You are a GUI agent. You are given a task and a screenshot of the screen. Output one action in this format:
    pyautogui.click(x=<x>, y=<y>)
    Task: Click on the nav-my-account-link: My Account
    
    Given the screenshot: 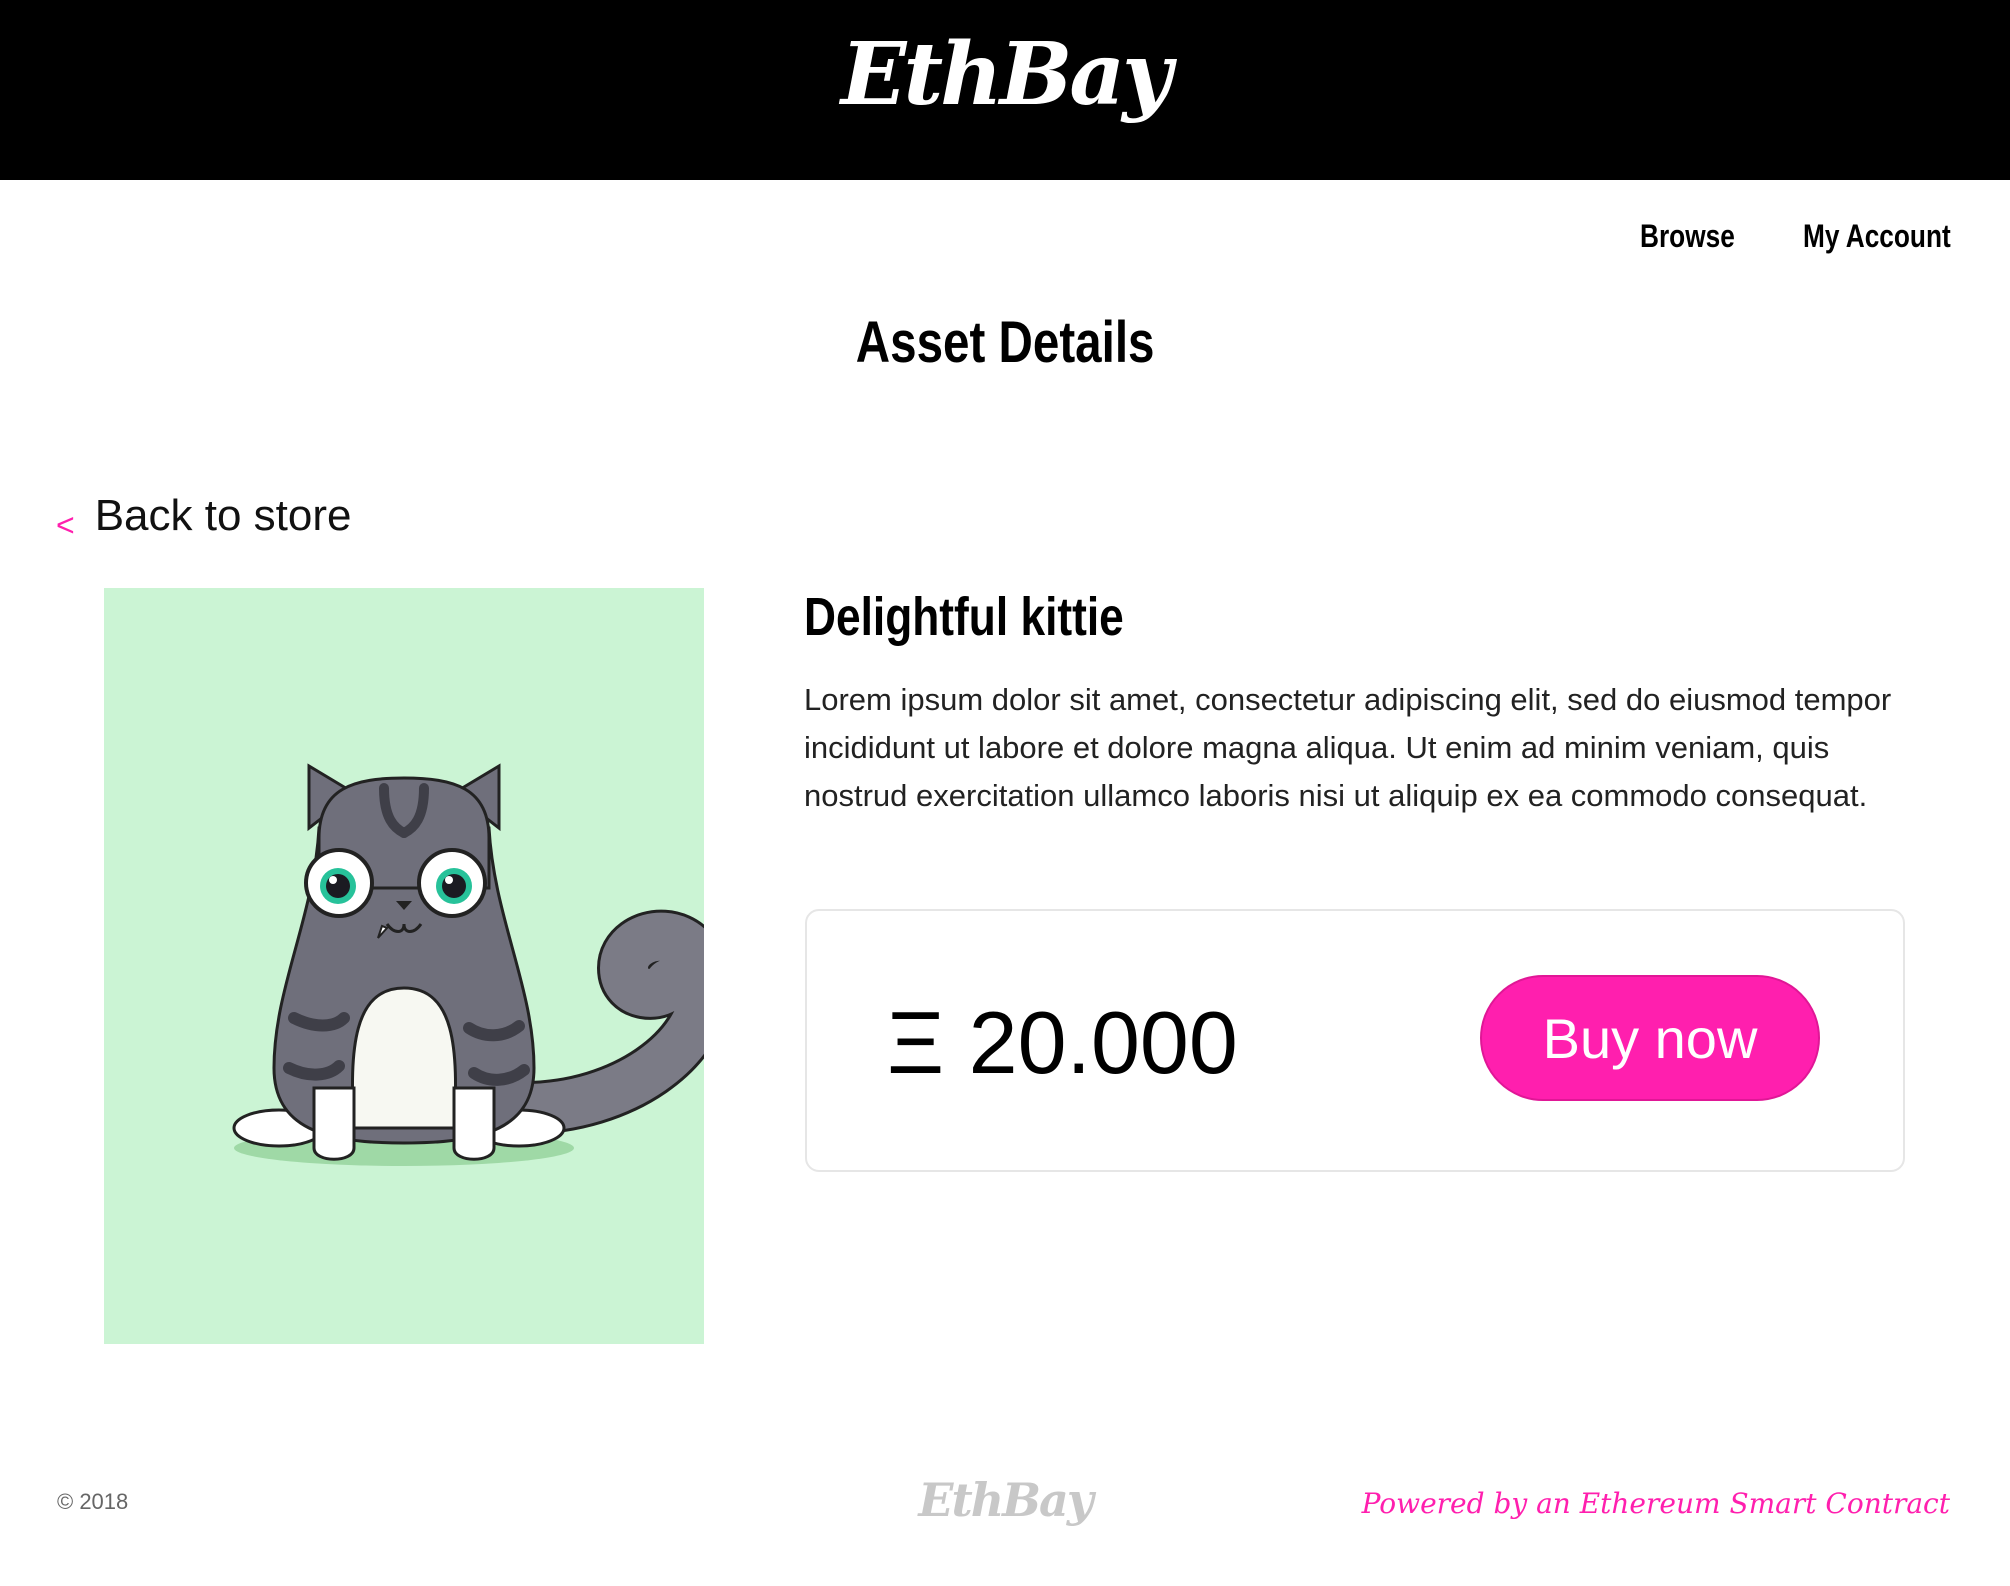 What is the action you would take?
    pyautogui.click(x=1877, y=236)
    